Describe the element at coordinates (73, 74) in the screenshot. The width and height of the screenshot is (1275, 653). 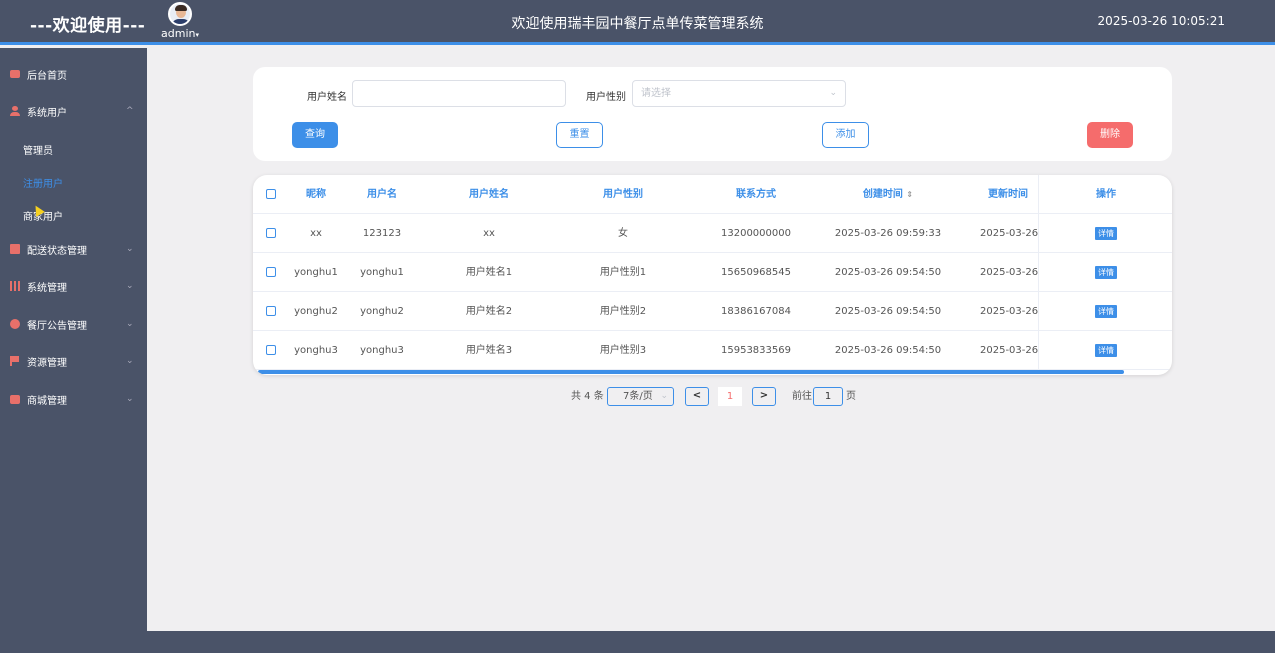
I see `sidebar-item-dashboard: 后台首页` at that location.